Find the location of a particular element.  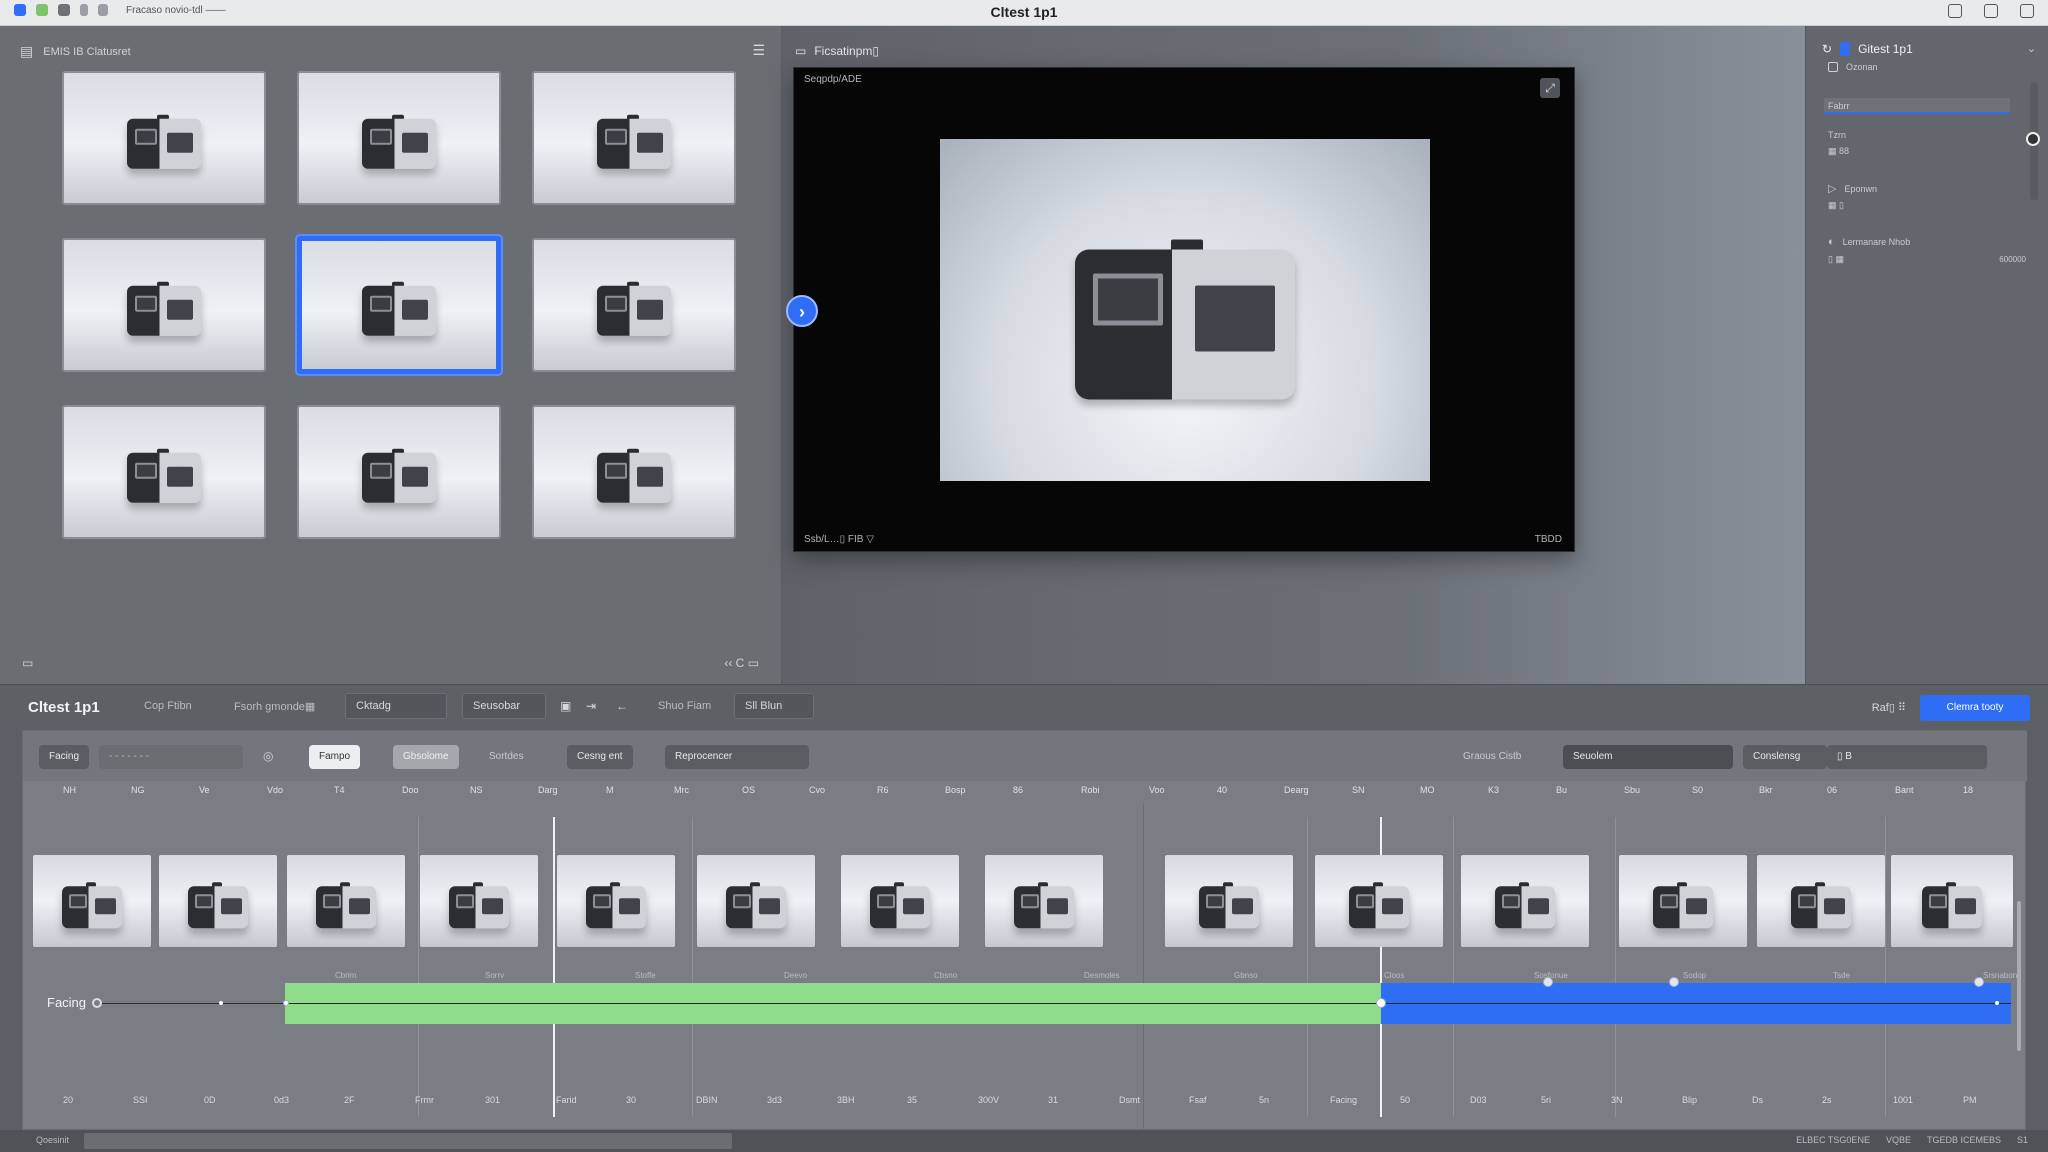

user-icon is located at coordinates (1955, 11).